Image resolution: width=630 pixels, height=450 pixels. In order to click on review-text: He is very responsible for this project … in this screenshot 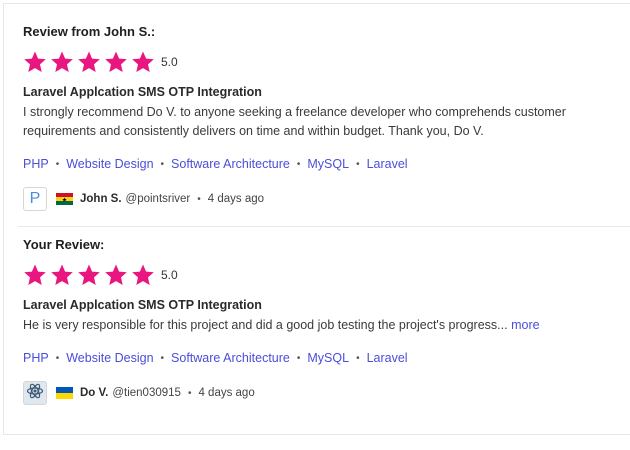, I will do `click(313, 325)`.